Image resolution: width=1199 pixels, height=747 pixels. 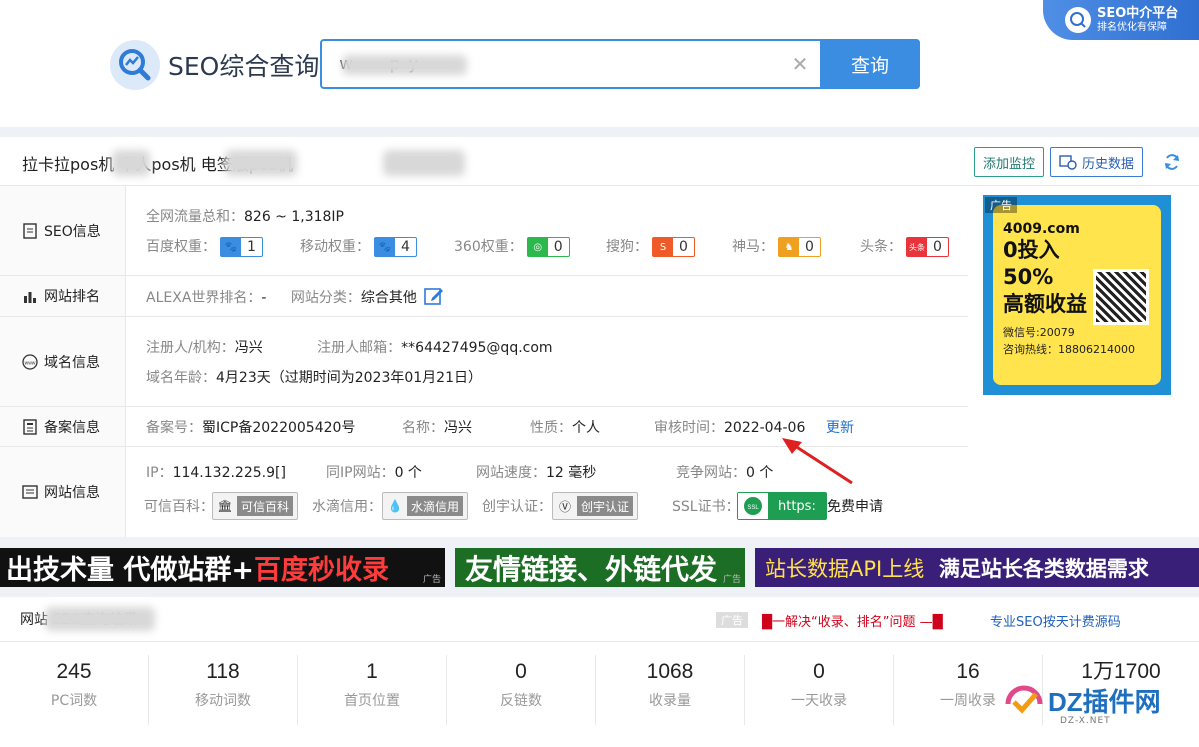 What do you see at coordinates (595, 506) in the screenshot?
I see `chuangyu-badge: Ⓥ 创宇认证` at bounding box center [595, 506].